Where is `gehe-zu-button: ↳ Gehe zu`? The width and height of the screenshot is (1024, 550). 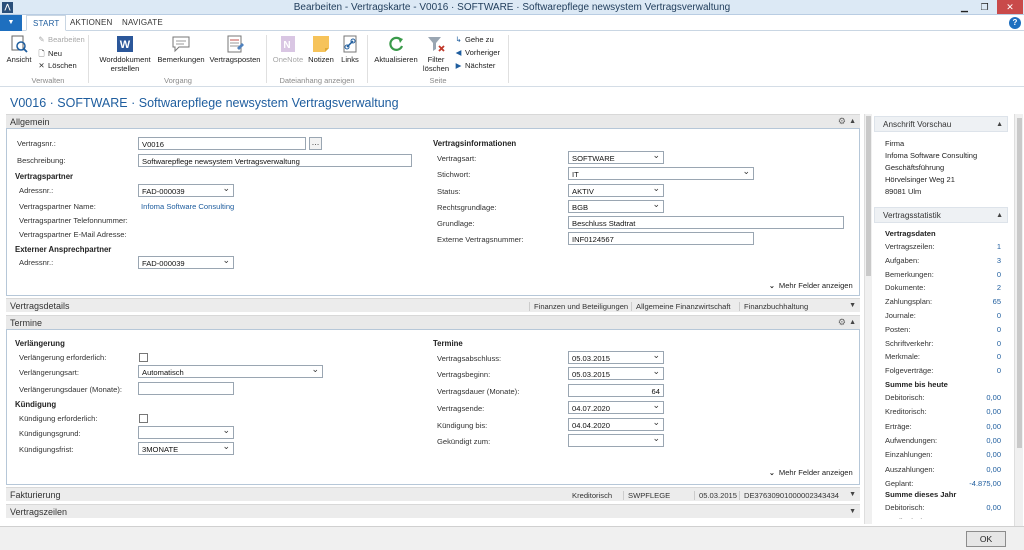
gehe-zu-button: ↳ Gehe zu is located at coordinates (473, 39).